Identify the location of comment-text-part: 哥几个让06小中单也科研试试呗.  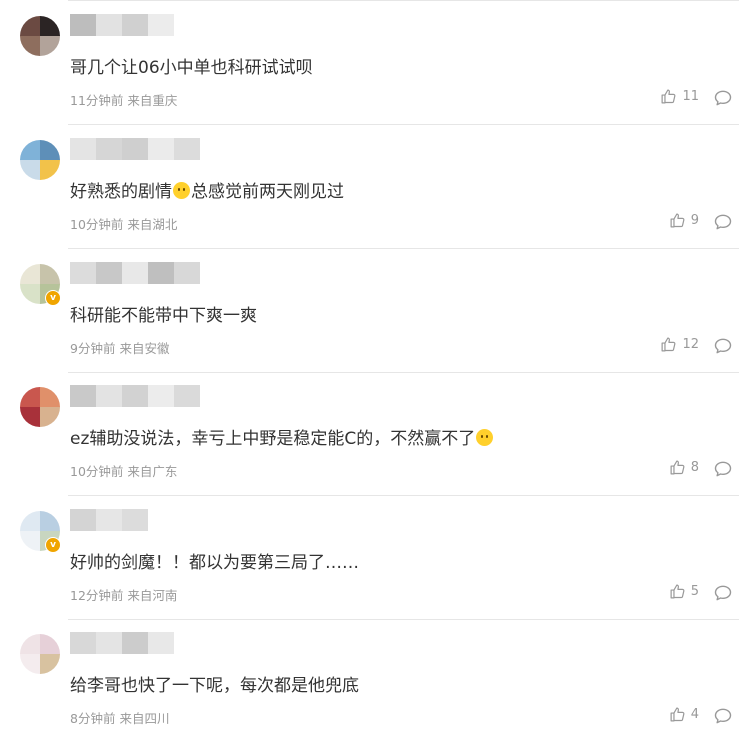
(191, 68).